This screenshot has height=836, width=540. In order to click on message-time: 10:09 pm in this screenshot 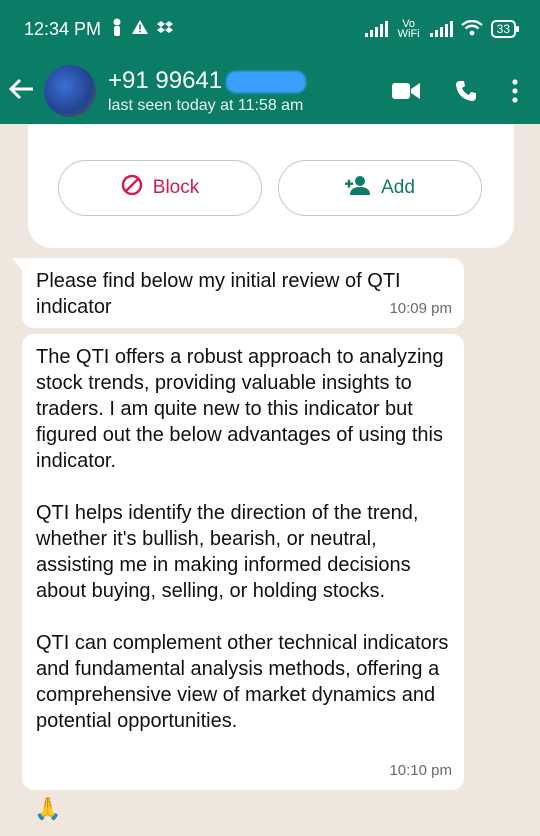, I will do `click(420, 308)`.